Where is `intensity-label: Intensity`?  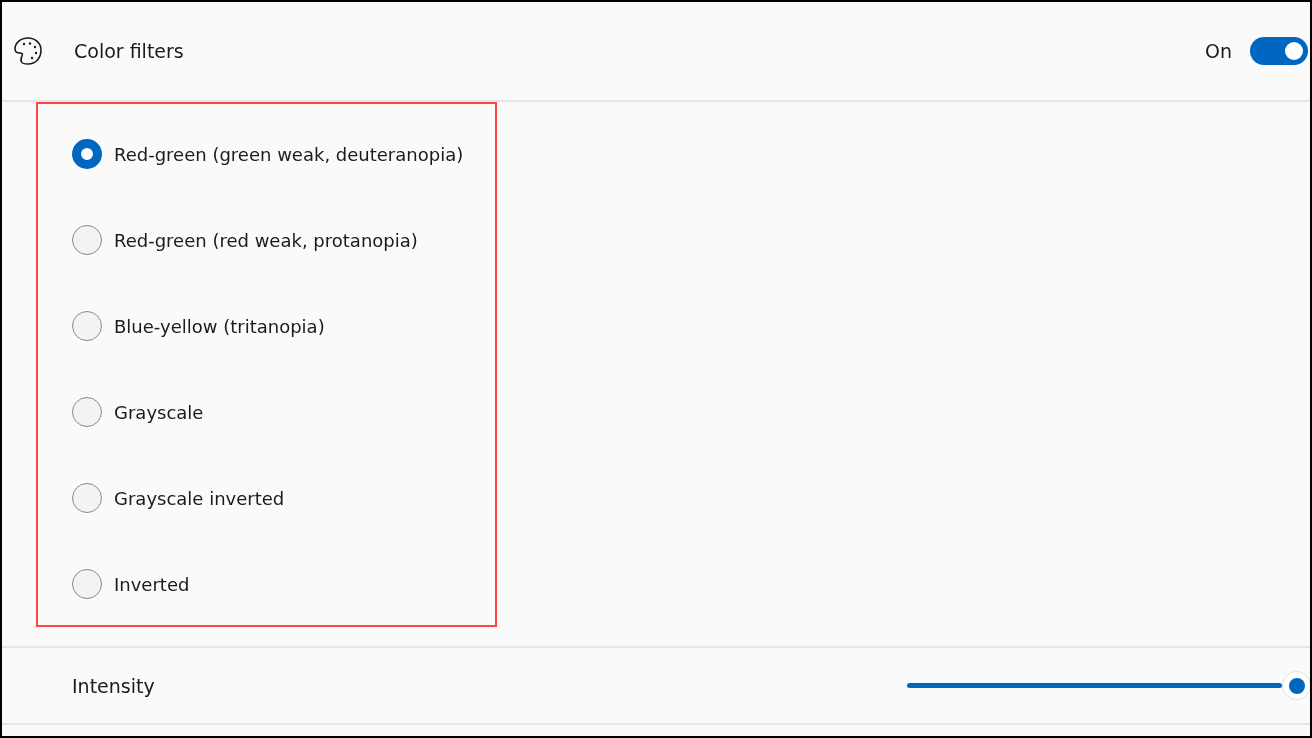 intensity-label: Intensity is located at coordinates (114, 685).